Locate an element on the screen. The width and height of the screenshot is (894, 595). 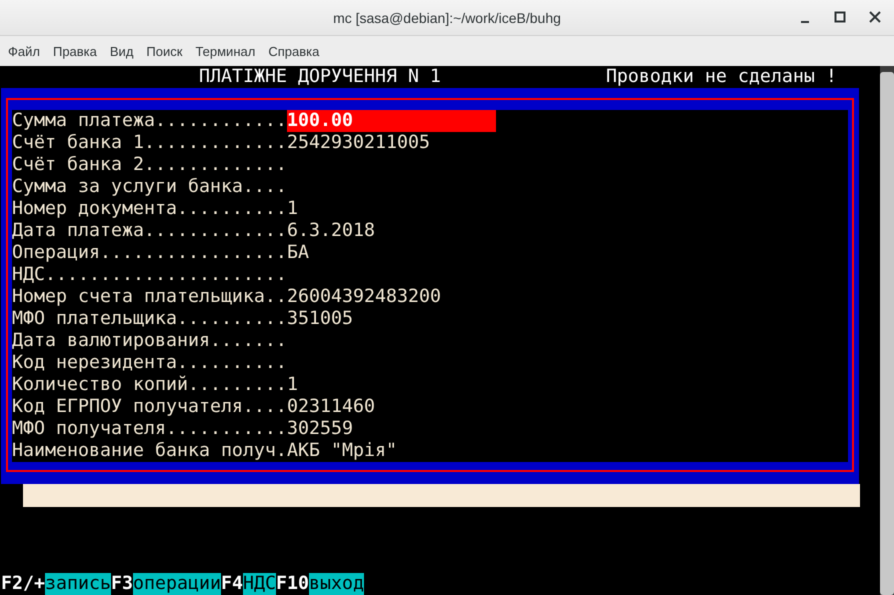
menu-item: Правка is located at coordinates (75, 51).